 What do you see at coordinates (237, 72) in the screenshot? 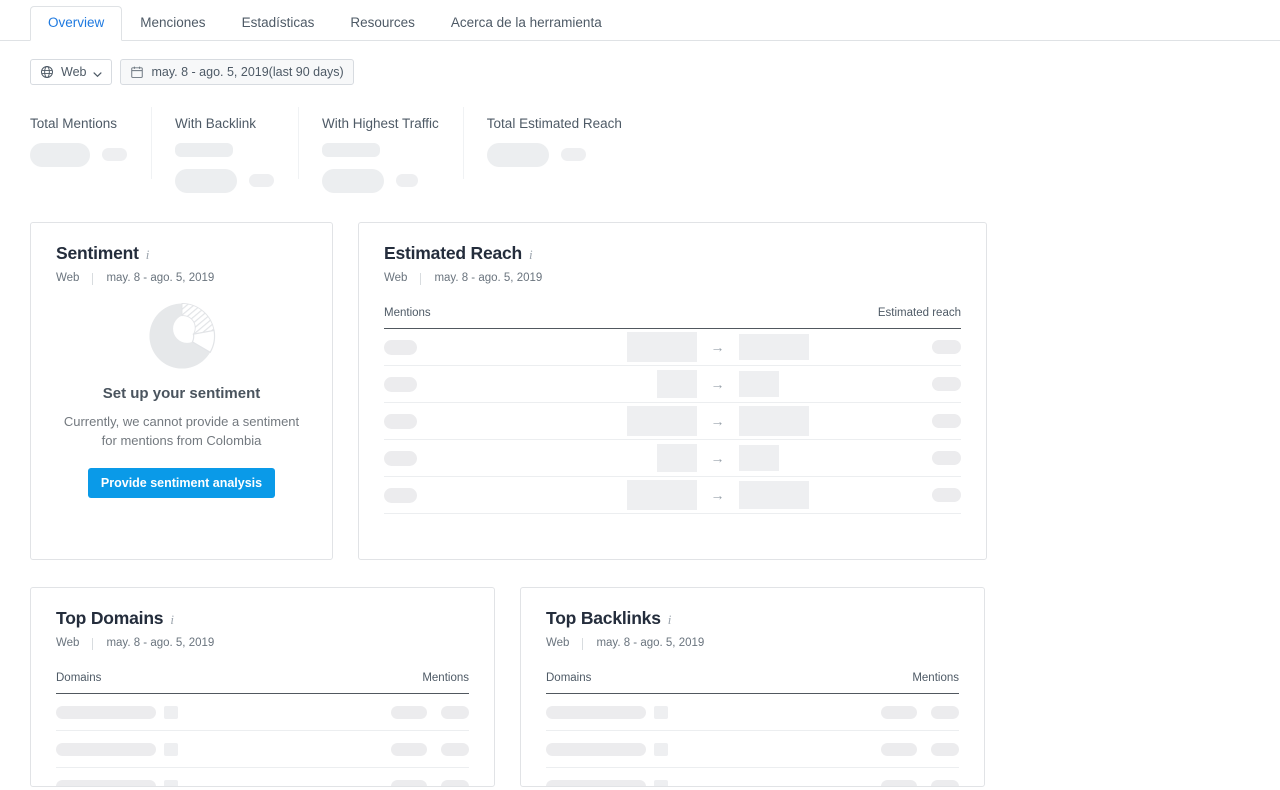
I see `date-range-button: may. 8 - ago. 5, 2019(last 90 days)` at bounding box center [237, 72].